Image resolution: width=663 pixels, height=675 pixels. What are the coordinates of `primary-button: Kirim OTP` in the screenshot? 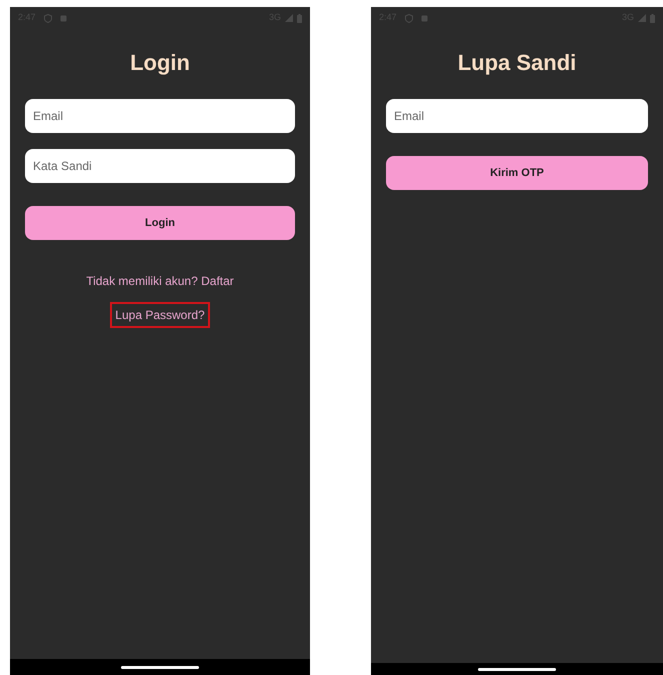 It's located at (517, 173).